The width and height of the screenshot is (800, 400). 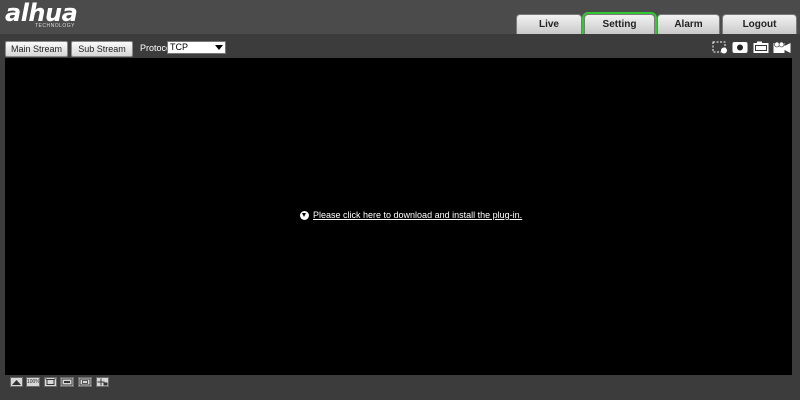 I want to click on chevron-down-icon, so click(x=219, y=47).